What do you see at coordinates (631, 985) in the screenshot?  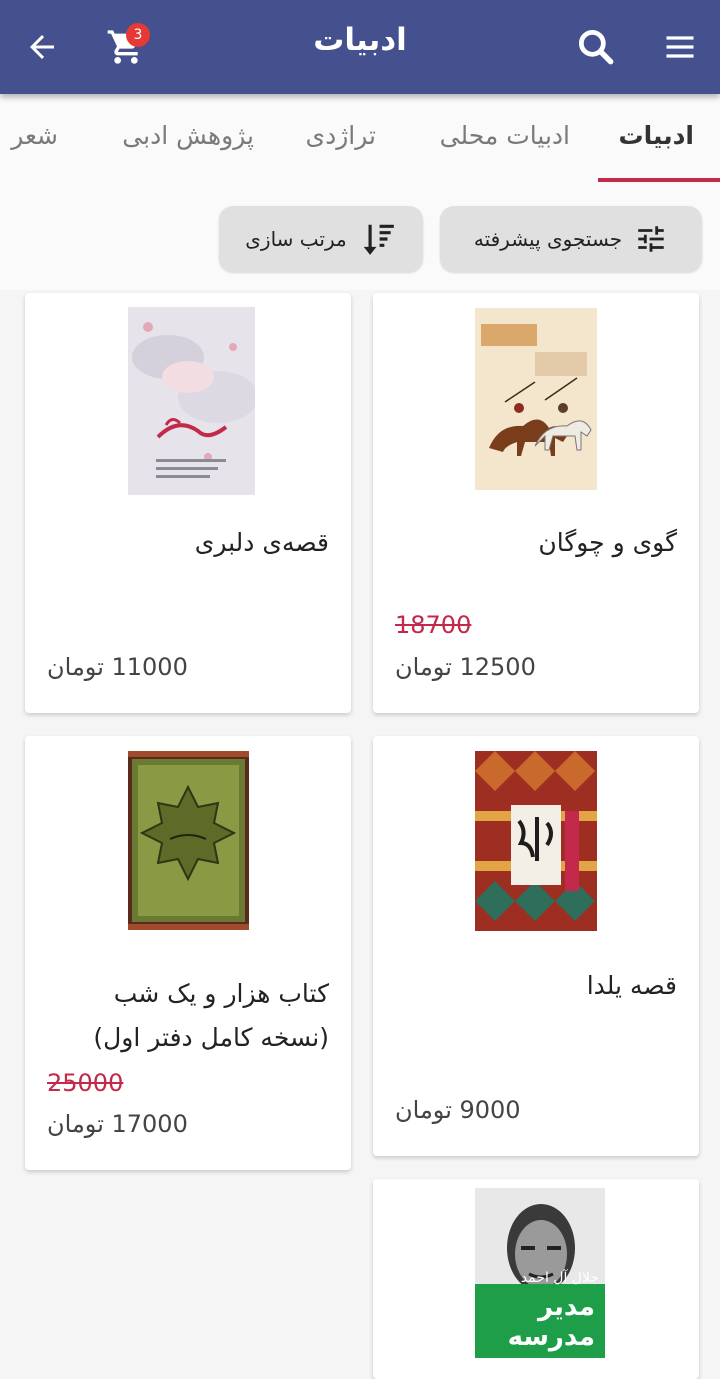 I see `book-title: قصه یلدا` at bounding box center [631, 985].